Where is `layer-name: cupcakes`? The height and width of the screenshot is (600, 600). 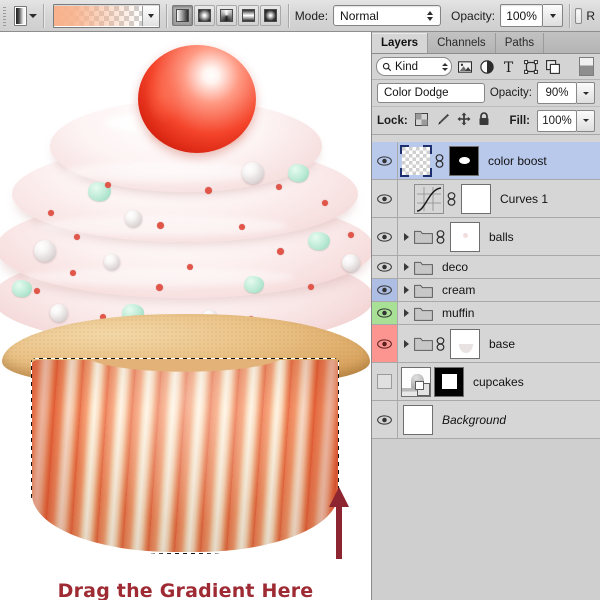 layer-name: cupcakes is located at coordinates (498, 382).